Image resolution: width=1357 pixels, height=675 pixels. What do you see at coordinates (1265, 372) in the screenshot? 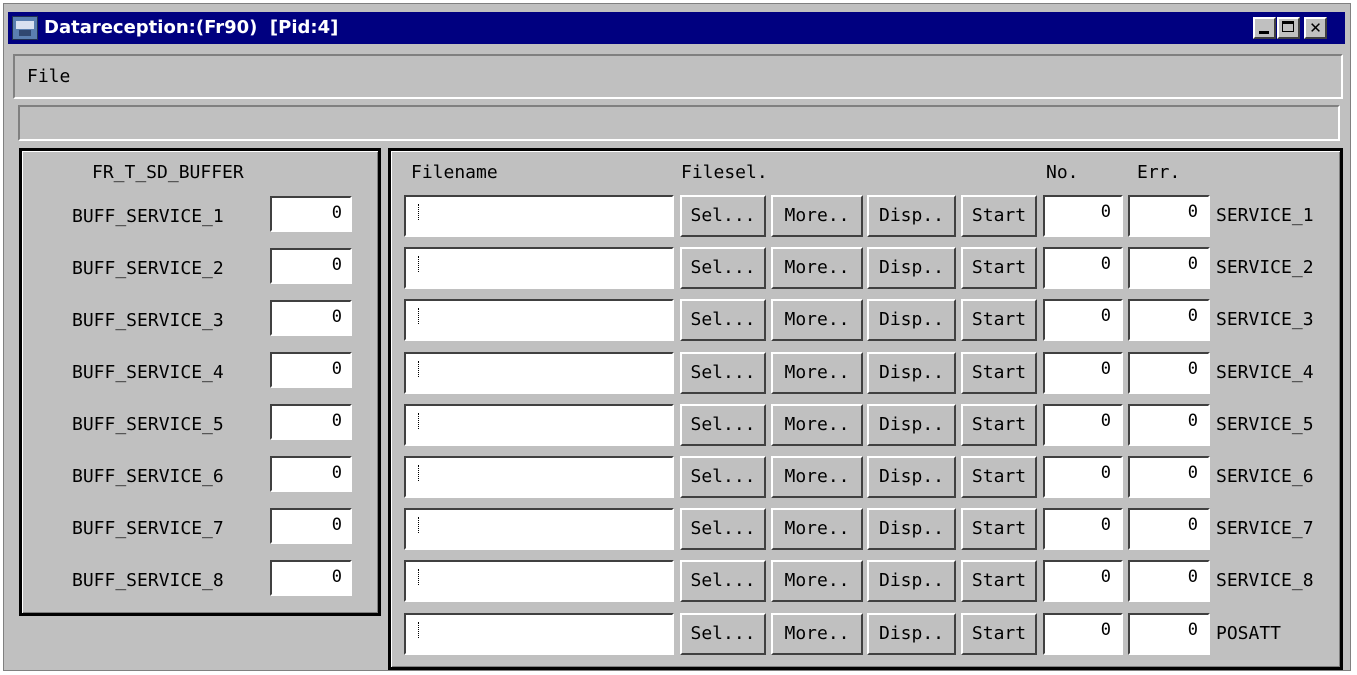
I see `service-label: SERVICE_4` at bounding box center [1265, 372].